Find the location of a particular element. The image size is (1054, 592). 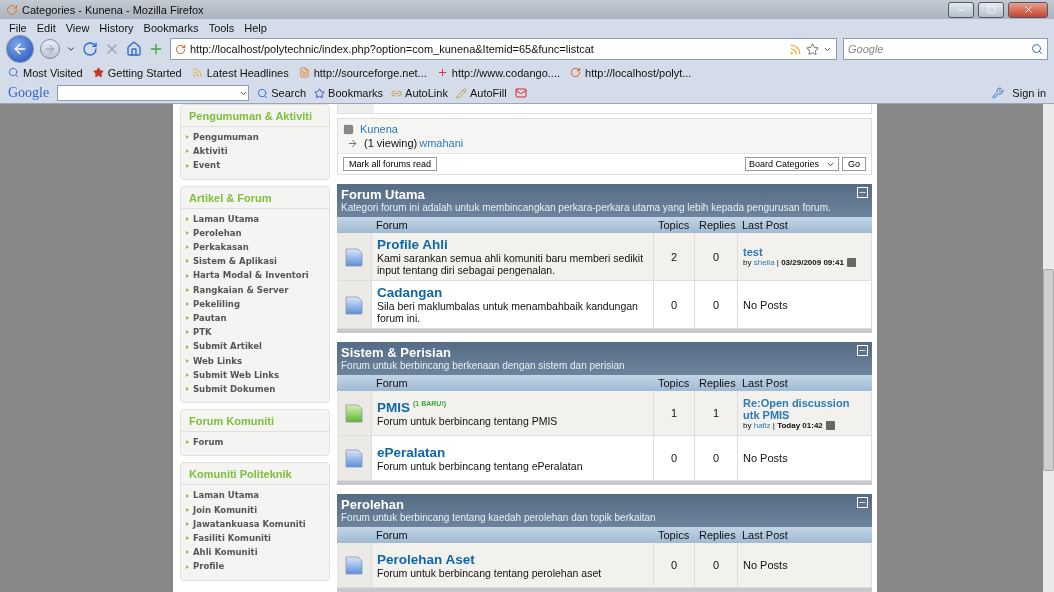

last-post-link: Re:Open discussion utk PMIS is located at coordinates (804, 408).